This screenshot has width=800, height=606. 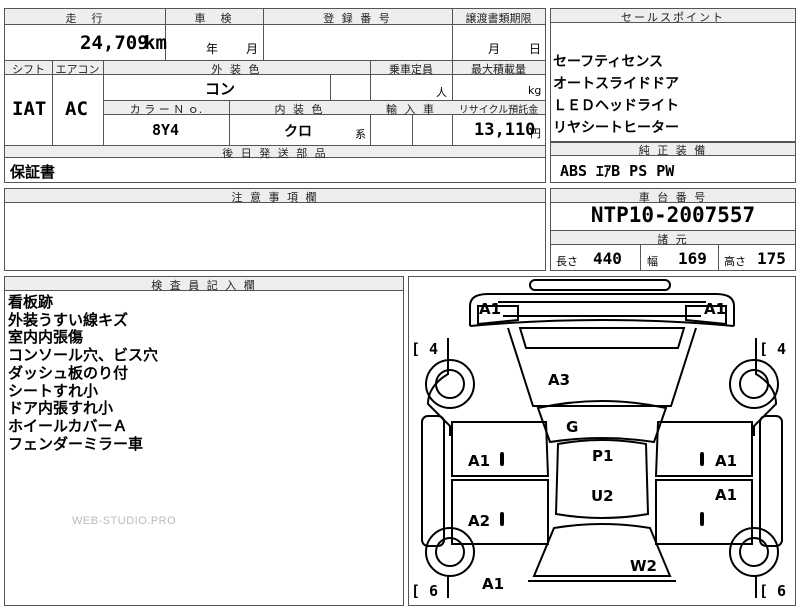 I want to click on length-value: 440, so click(x=607, y=258).